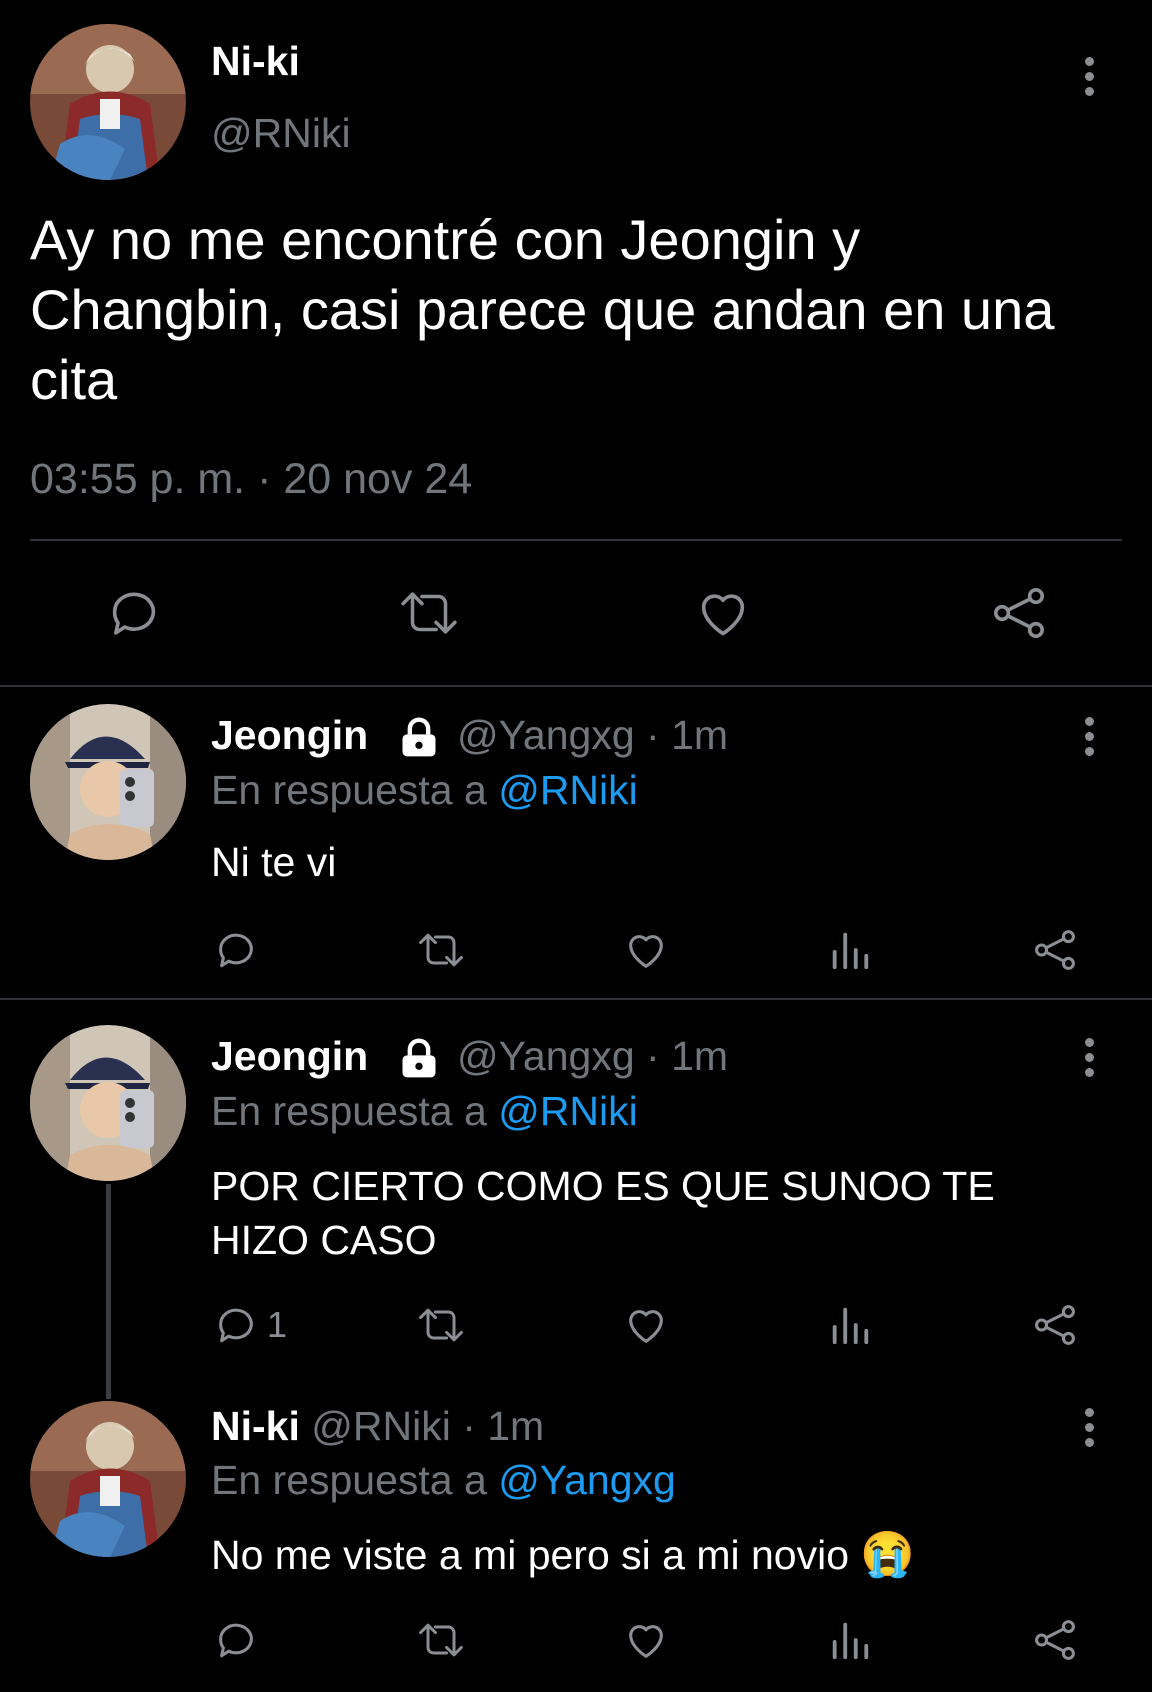 Image resolution: width=1152 pixels, height=1692 pixels. What do you see at coordinates (349, 1480) in the screenshot?
I see `reply-3-prefix: En respuesta a` at bounding box center [349, 1480].